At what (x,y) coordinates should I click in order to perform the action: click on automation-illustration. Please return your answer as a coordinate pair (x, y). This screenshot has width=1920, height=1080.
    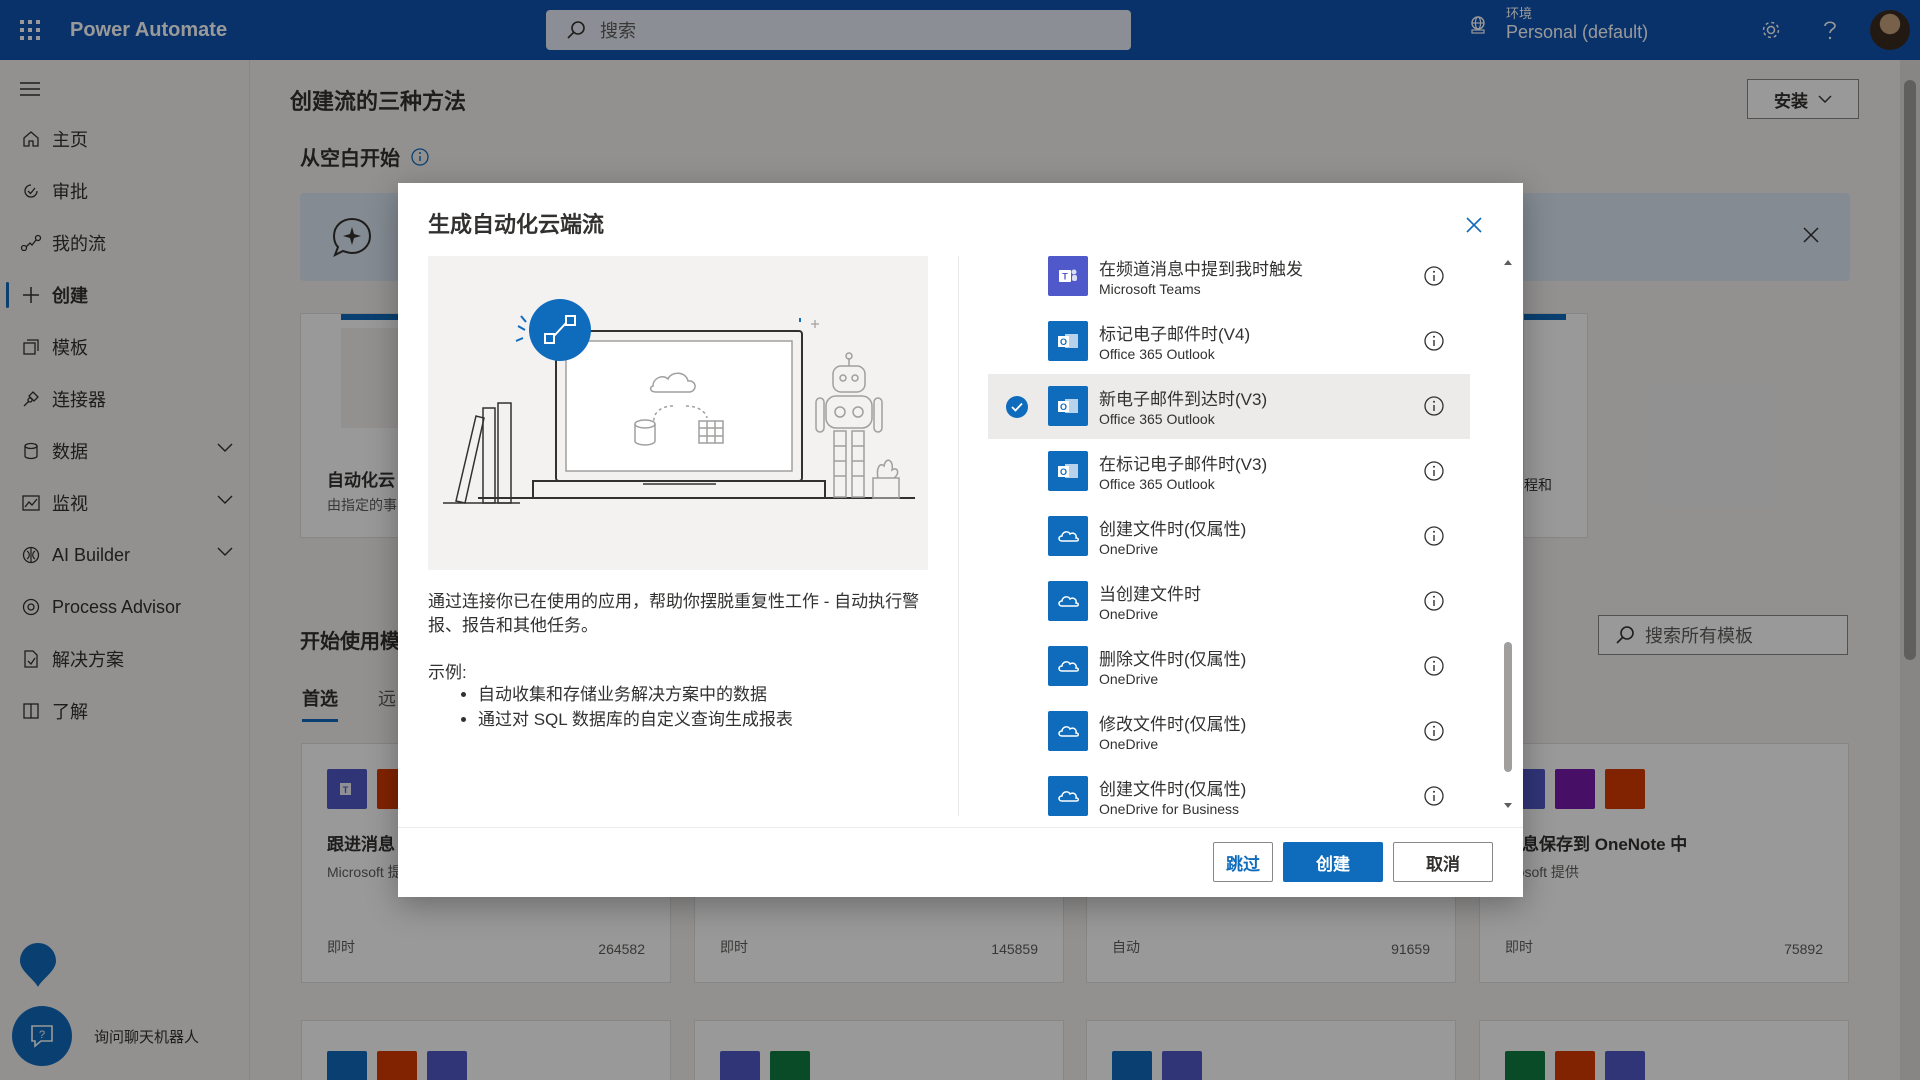
    Looking at the image, I should click on (678, 413).